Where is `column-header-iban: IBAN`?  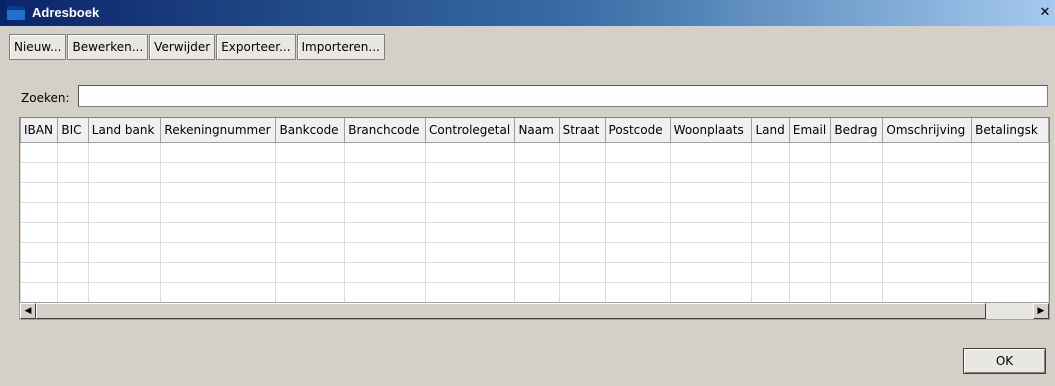
column-header-iban: IBAN is located at coordinates (39, 130).